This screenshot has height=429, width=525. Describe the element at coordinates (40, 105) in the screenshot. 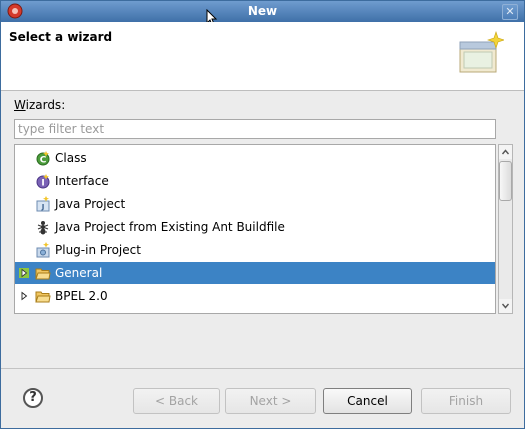

I see `wizards-label: Wizards:` at that location.